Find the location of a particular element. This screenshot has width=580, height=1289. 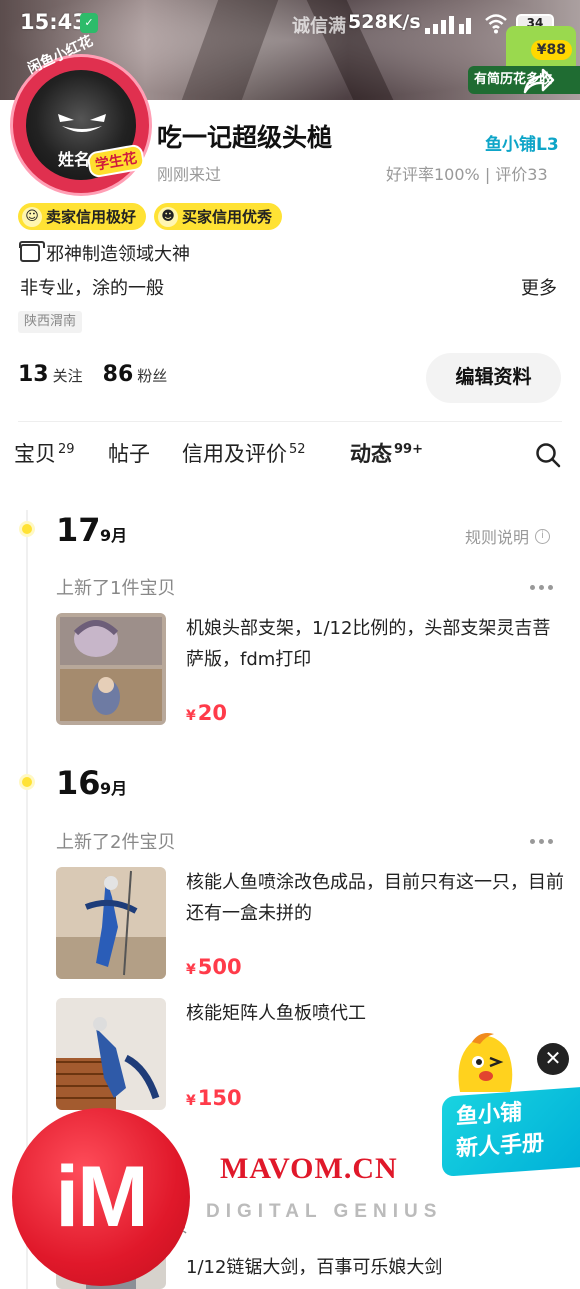

tab-items: 宝贝 29 is located at coordinates (44, 453).